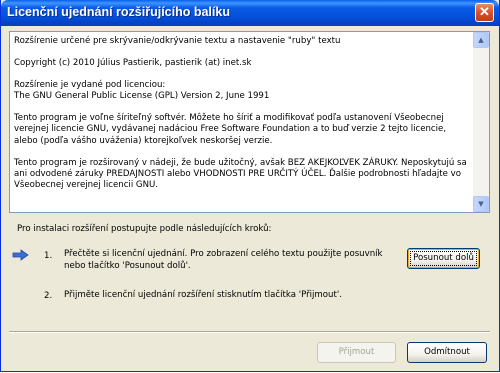 The image size is (500, 373). I want to click on focus-ring, so click(443, 258).